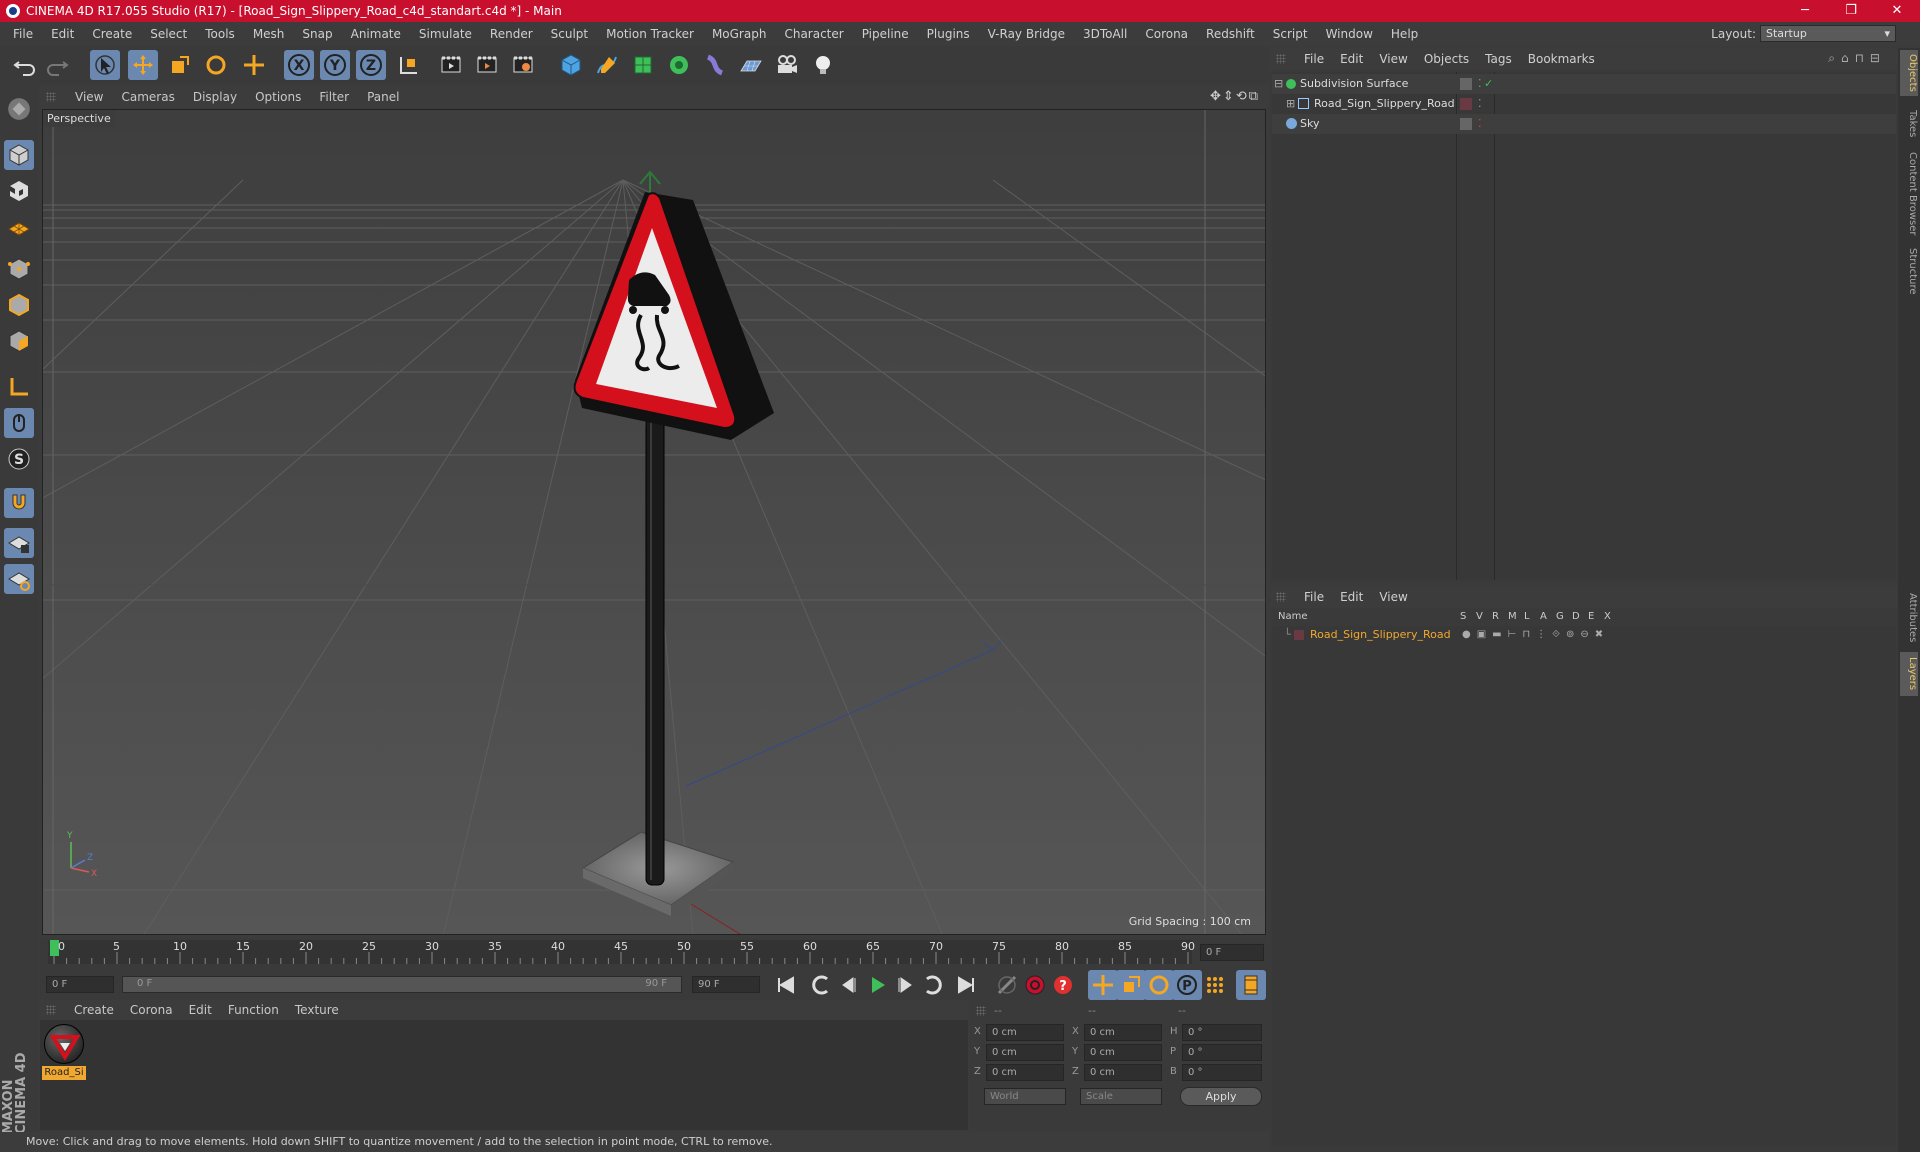 The image size is (1920, 1152). Describe the element at coordinates (1805, 11) in the screenshot. I see `minimize-button: ─` at that location.